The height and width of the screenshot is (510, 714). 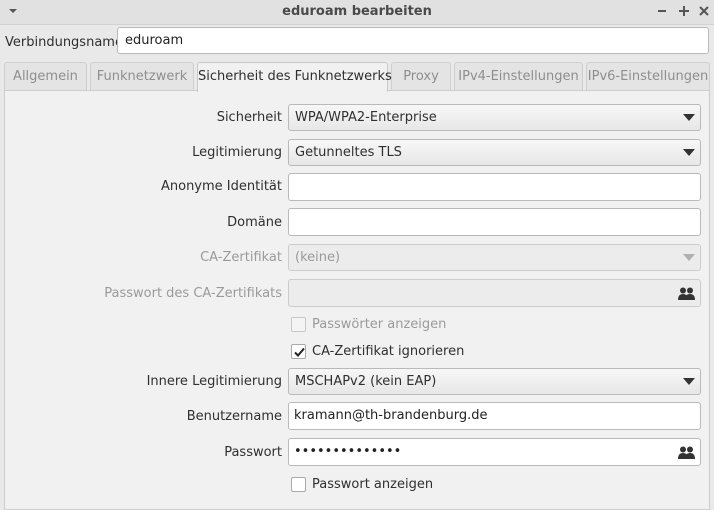 I want to click on title-bar: eduroam bearbeiten, so click(x=357, y=12).